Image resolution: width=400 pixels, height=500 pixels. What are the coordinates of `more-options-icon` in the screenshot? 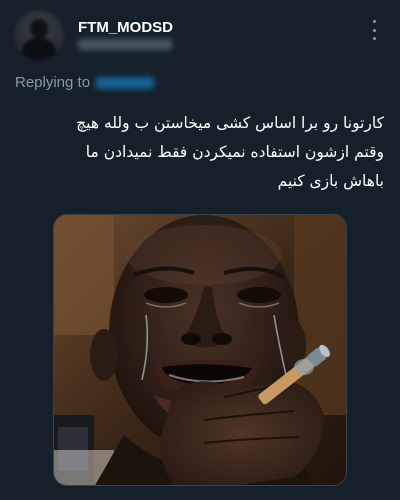 It's located at (374, 30).